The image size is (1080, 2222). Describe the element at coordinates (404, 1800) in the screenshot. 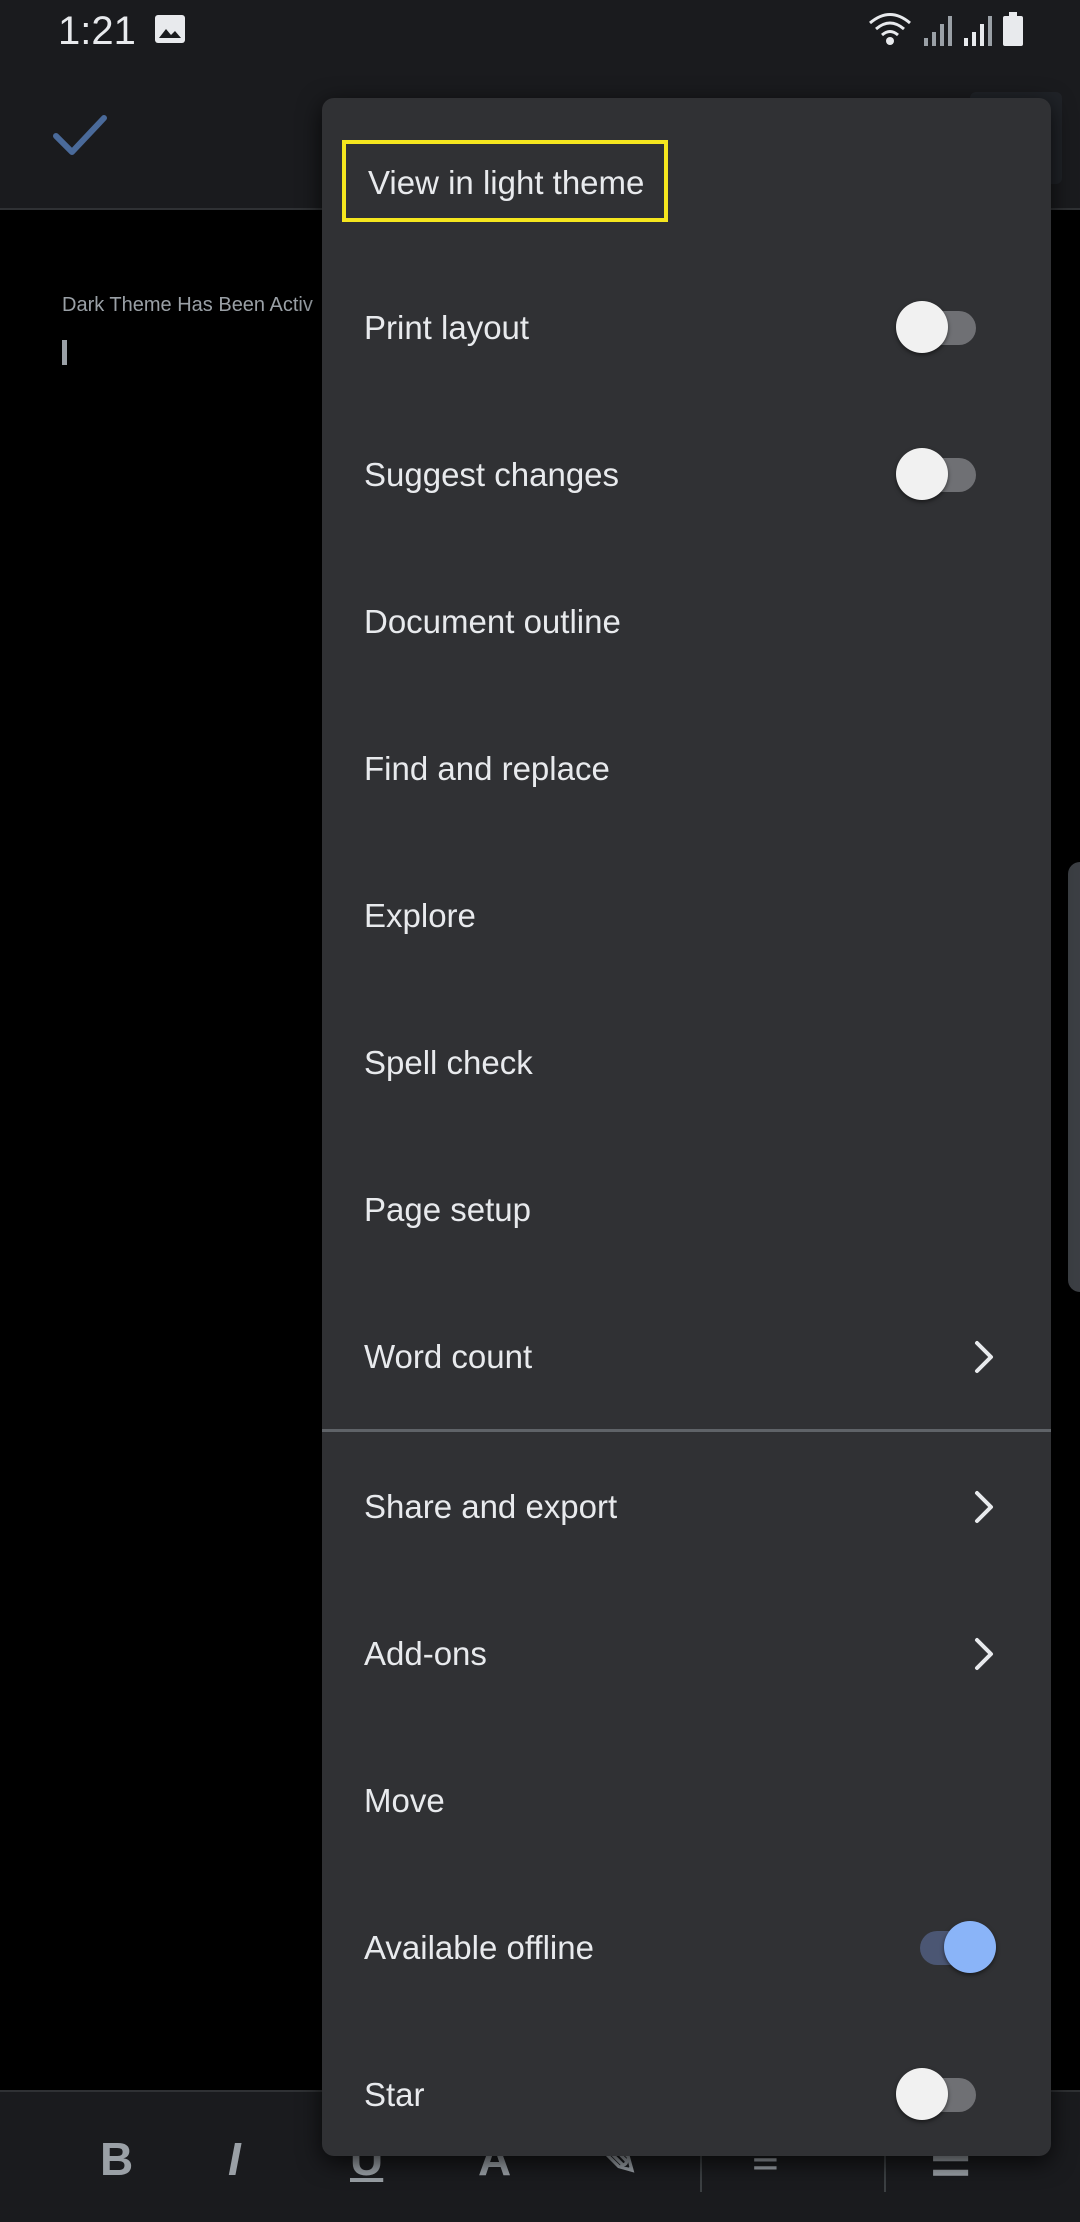

I see `menu-item-label: Move` at that location.